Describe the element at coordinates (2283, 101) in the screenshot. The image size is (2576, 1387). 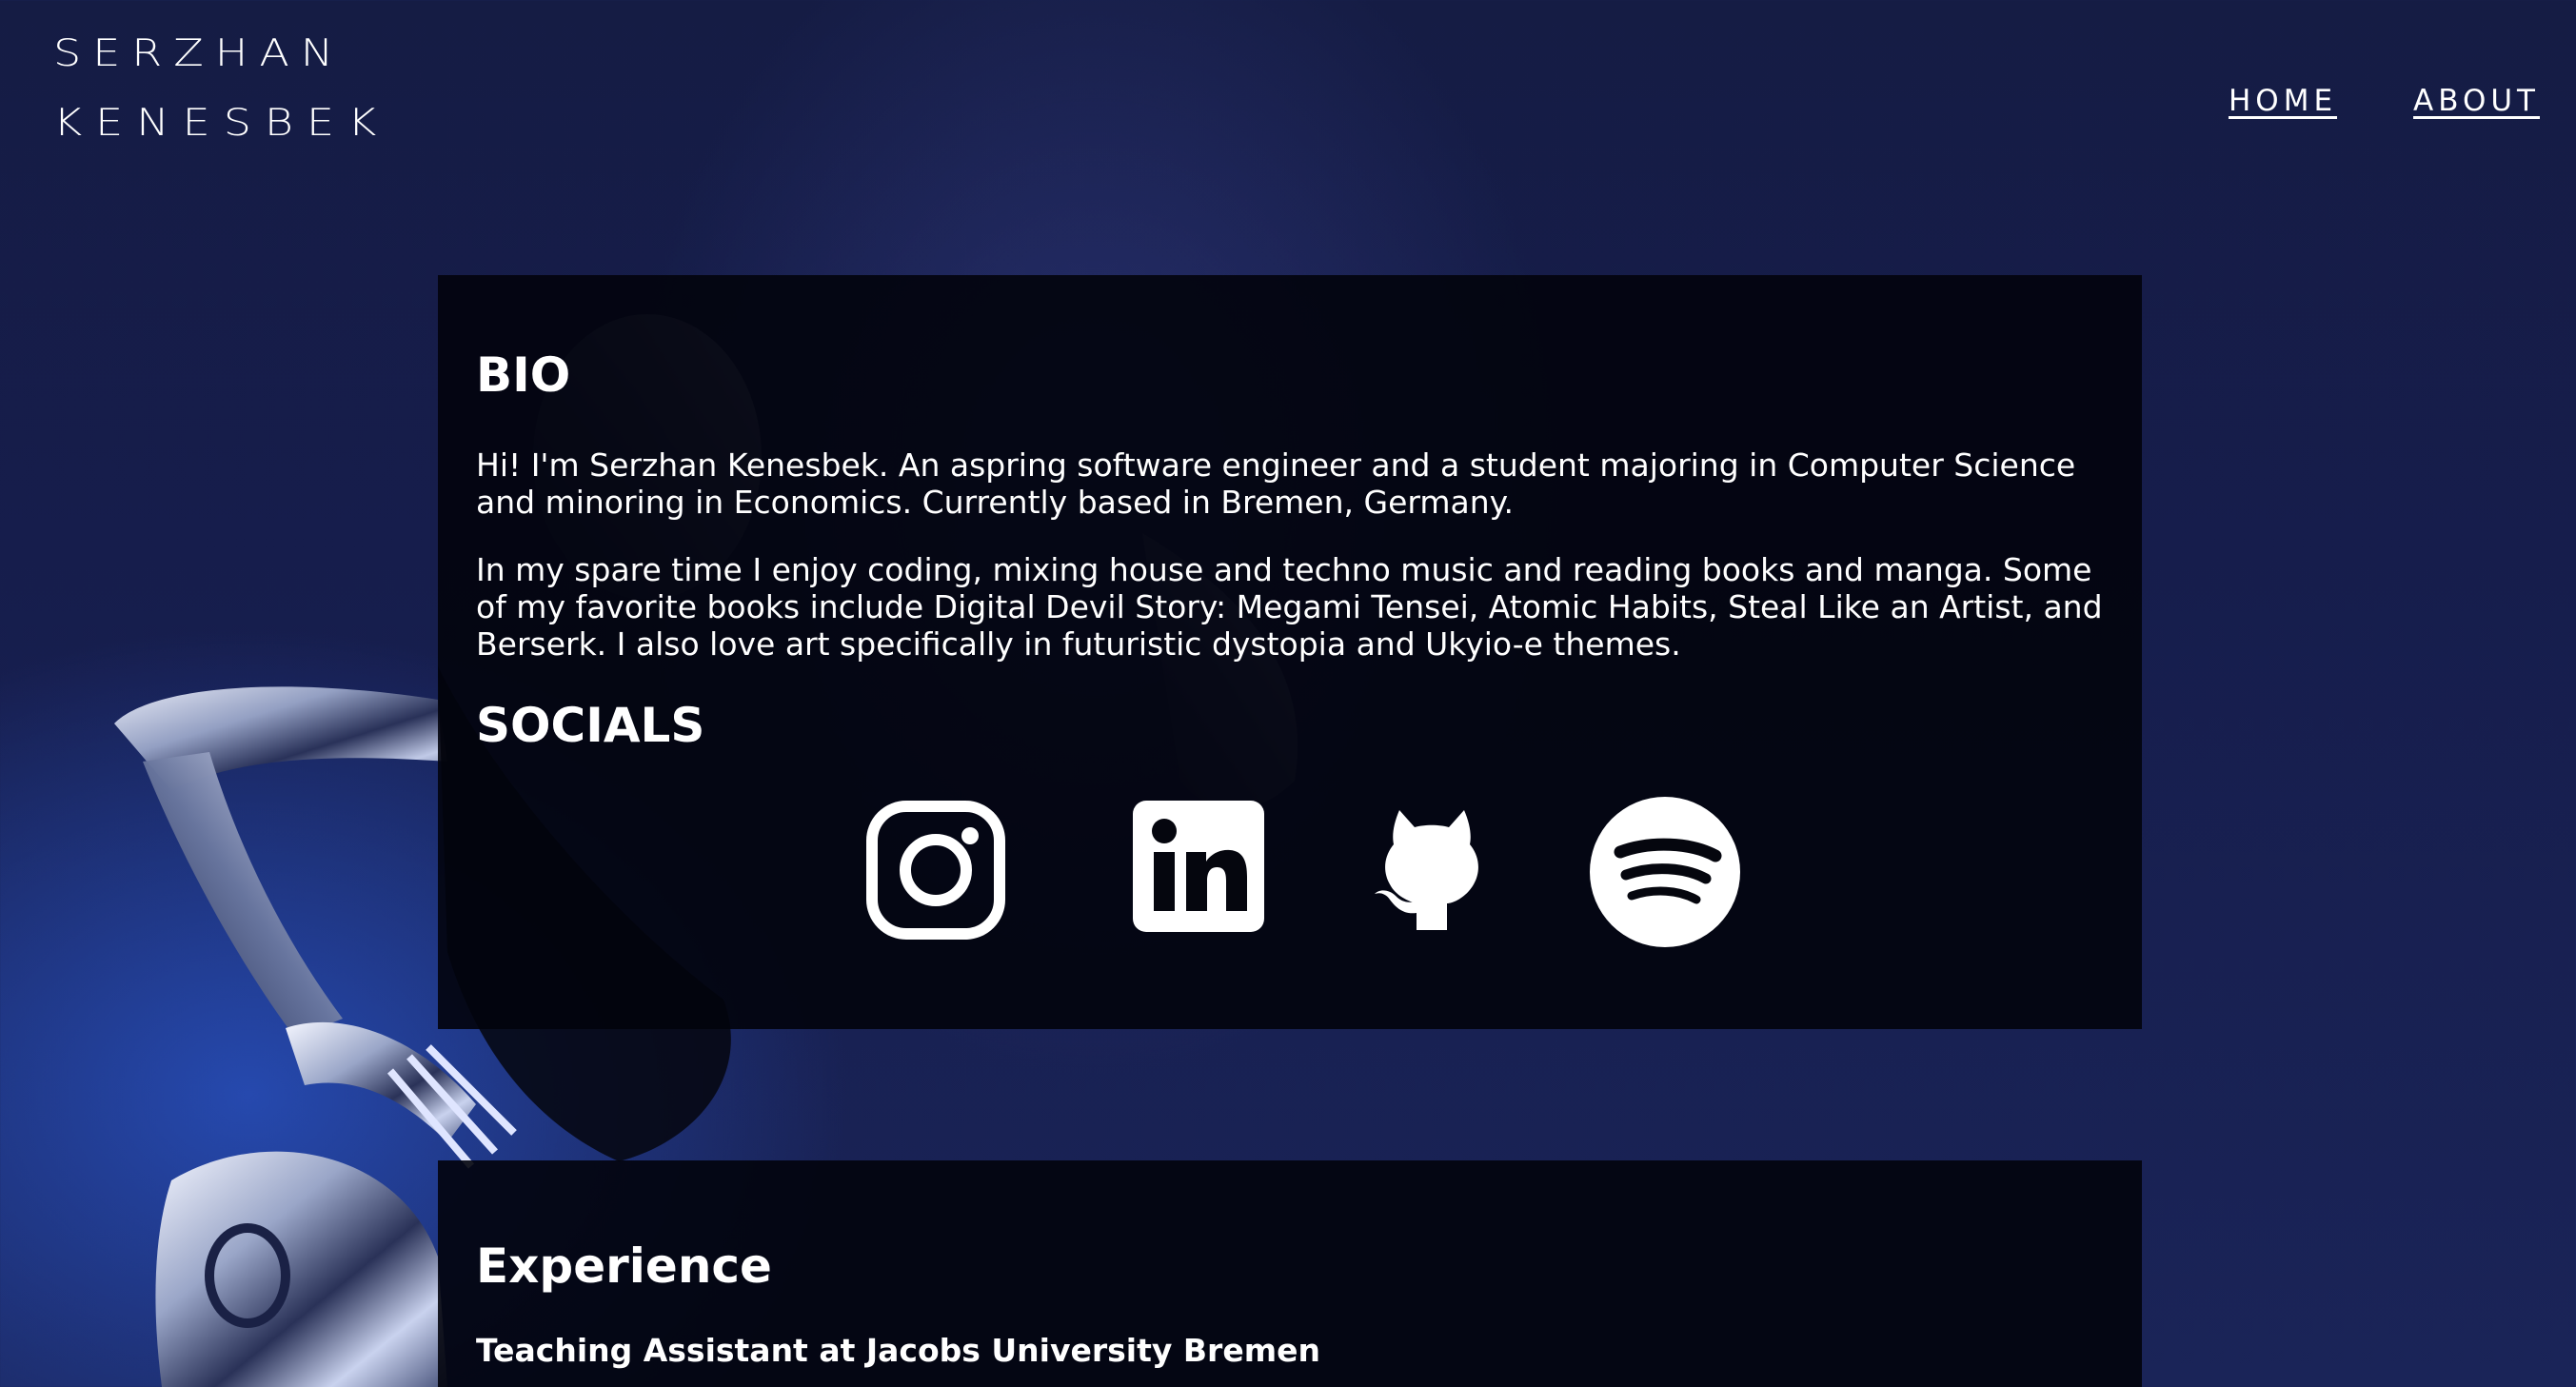
I see `nav-home-link: HOME` at that location.